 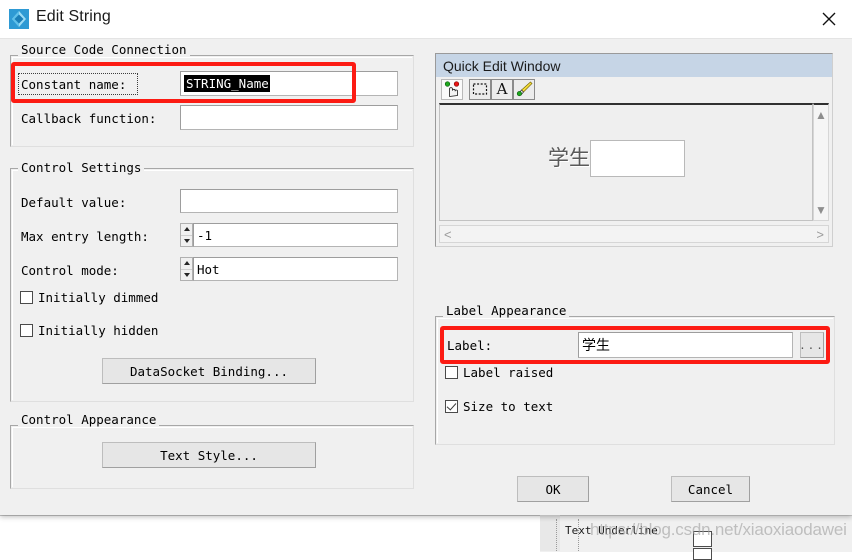 I want to click on size-to-text-checkbox, so click(x=451, y=406).